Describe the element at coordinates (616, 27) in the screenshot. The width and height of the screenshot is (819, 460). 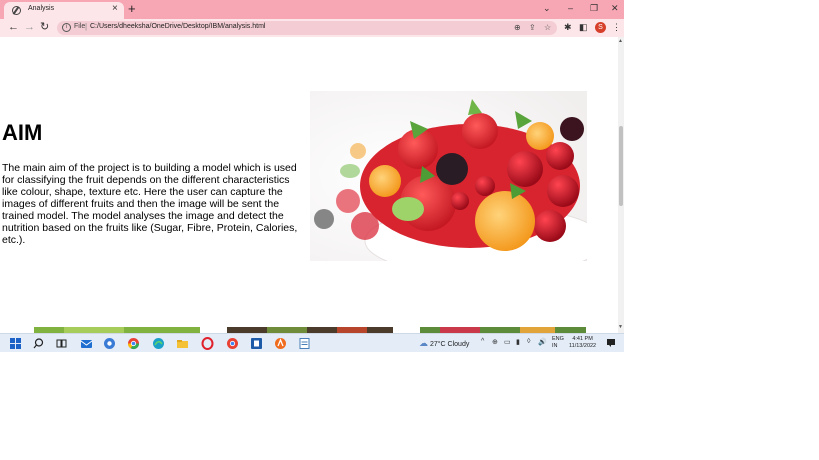
I see `menu-icon: ⋮` at that location.